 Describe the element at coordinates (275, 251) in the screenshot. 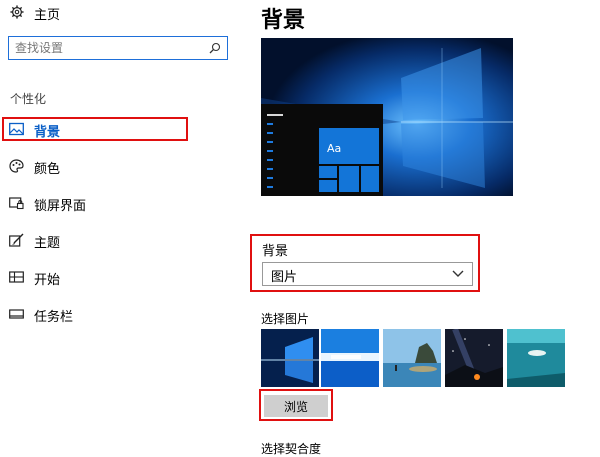

I see `background-type-label: 背景` at that location.